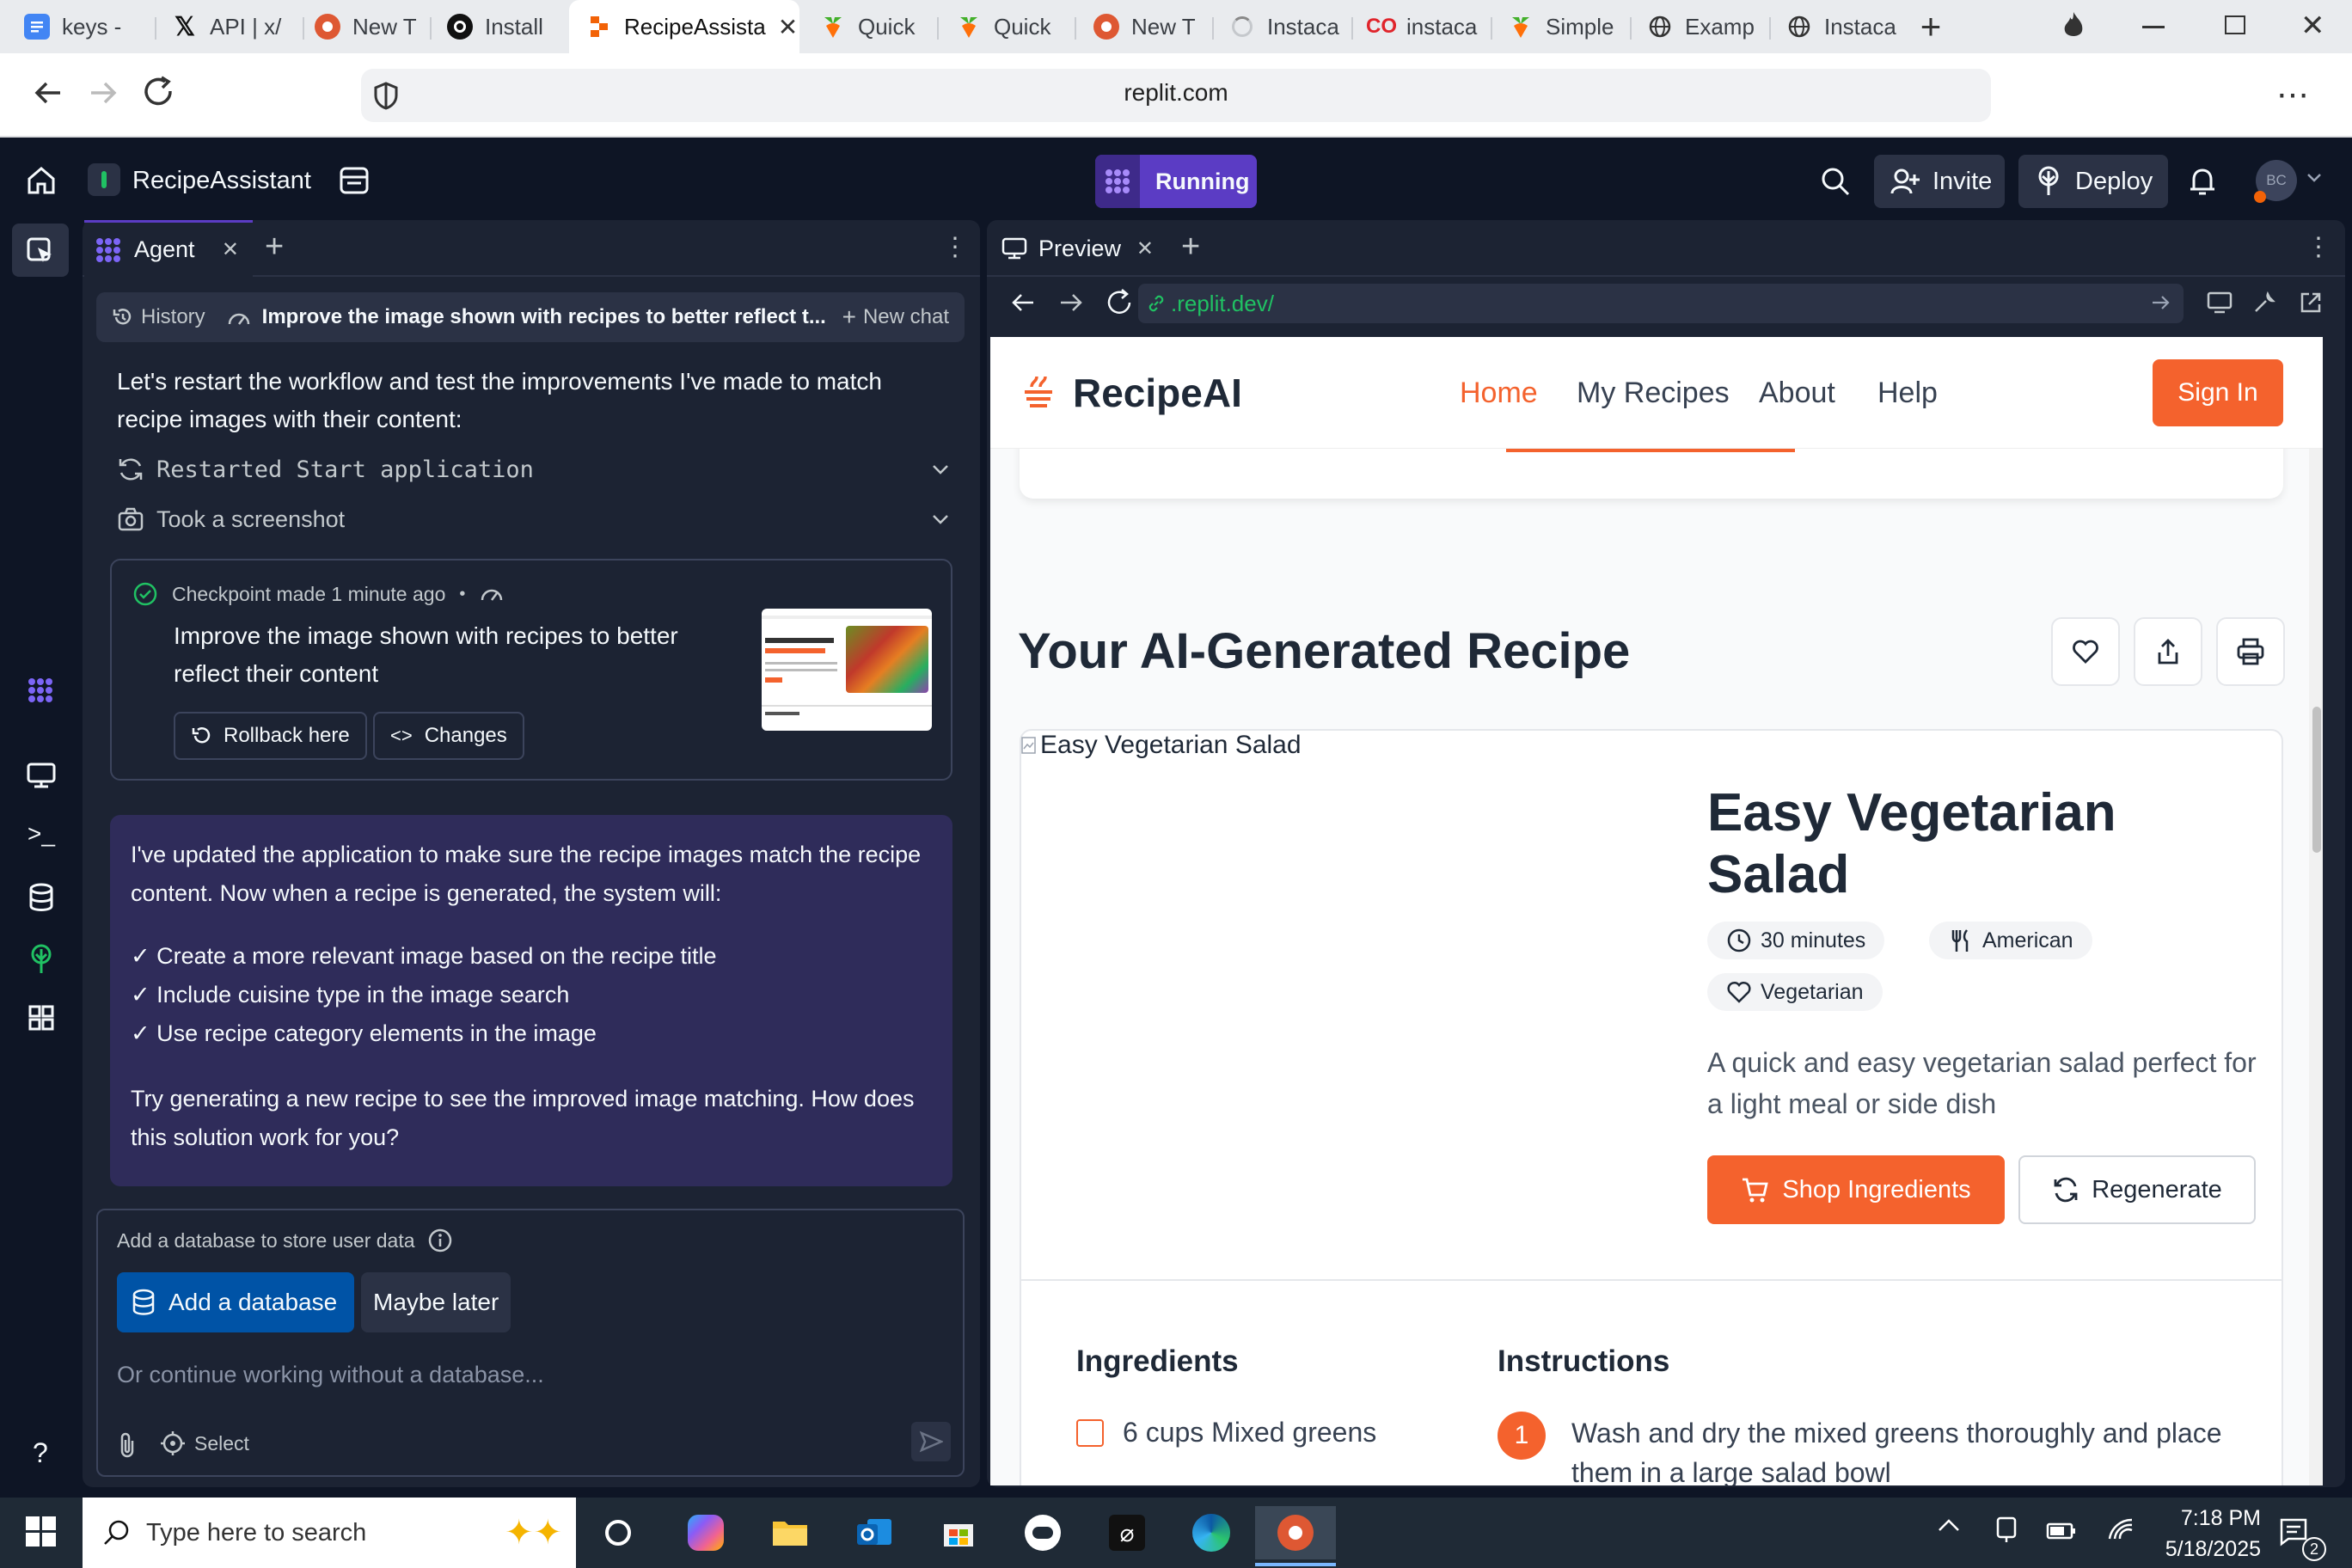  Describe the element at coordinates (2120, 1529) in the screenshot. I see `wifi-icon` at that location.